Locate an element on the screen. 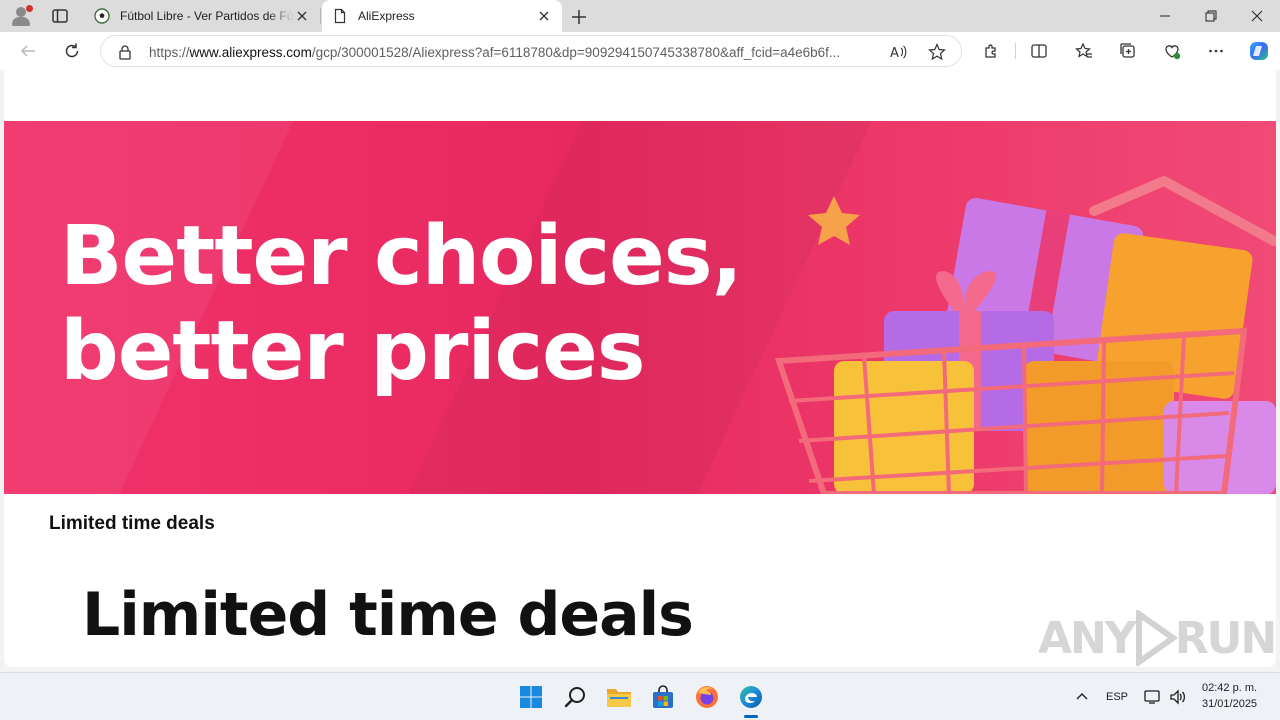 Image resolution: width=1280 pixels, height=720 pixels. play-logo-icon is located at coordinates (1156, 638).